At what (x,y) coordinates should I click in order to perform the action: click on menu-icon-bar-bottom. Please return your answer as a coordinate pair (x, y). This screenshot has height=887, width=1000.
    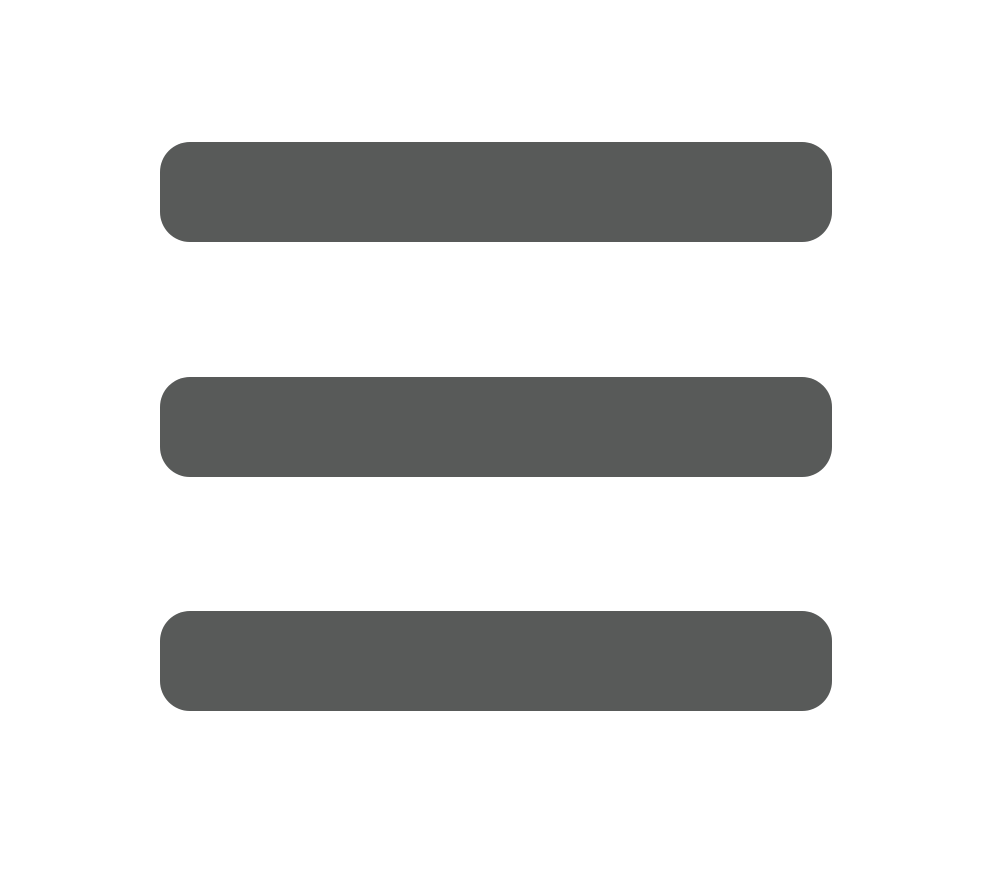
    Looking at the image, I should click on (496, 661).